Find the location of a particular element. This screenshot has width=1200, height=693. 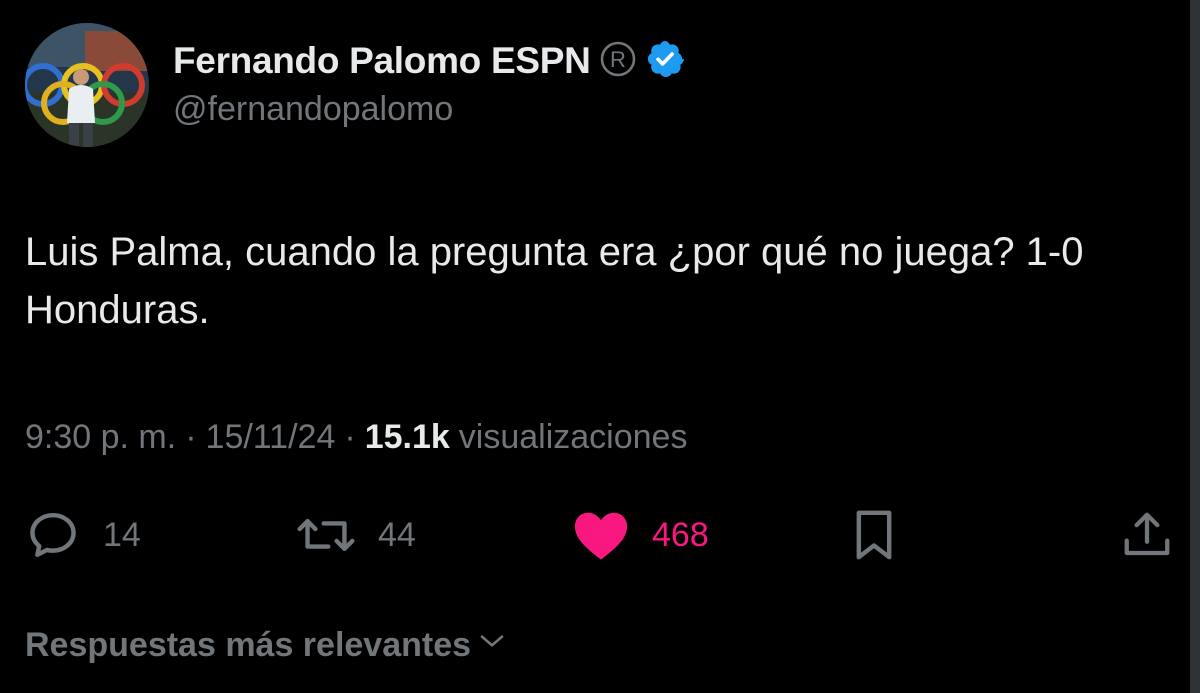

verified-badge-icon is located at coordinates (665, 61).